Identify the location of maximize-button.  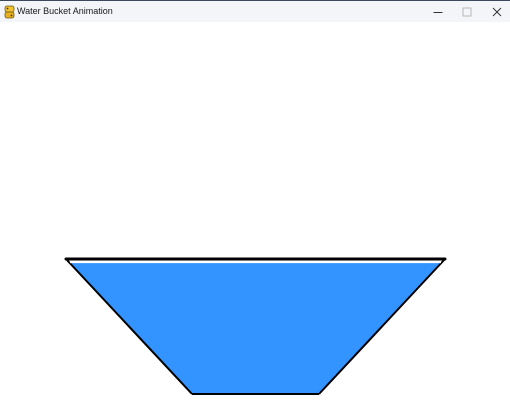
(467, 12).